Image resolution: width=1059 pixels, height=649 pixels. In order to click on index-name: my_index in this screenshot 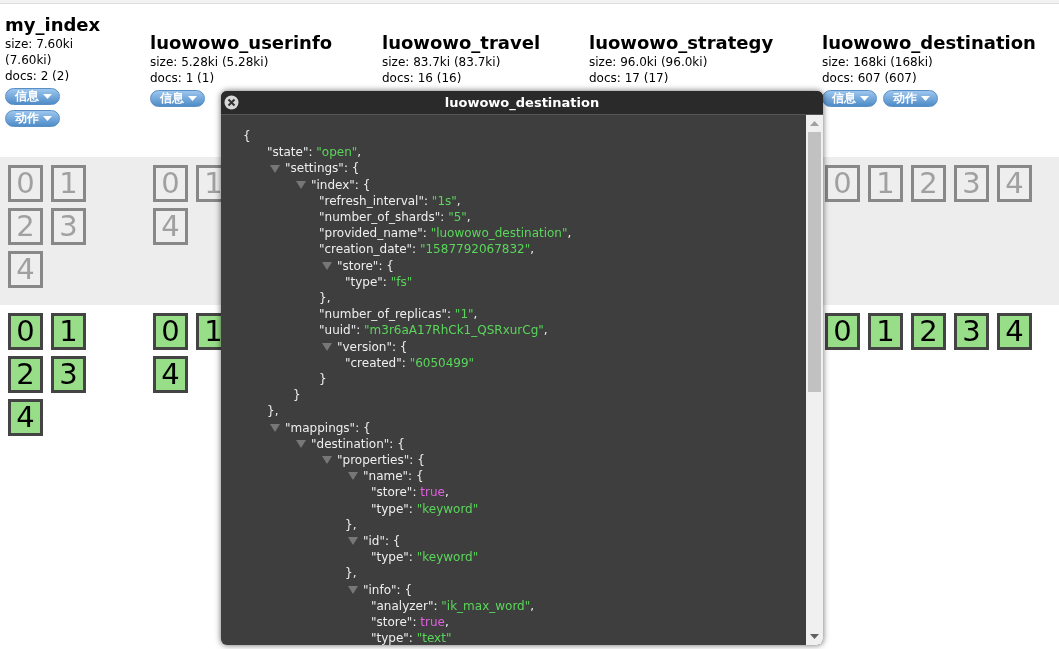, I will do `click(53, 25)`.